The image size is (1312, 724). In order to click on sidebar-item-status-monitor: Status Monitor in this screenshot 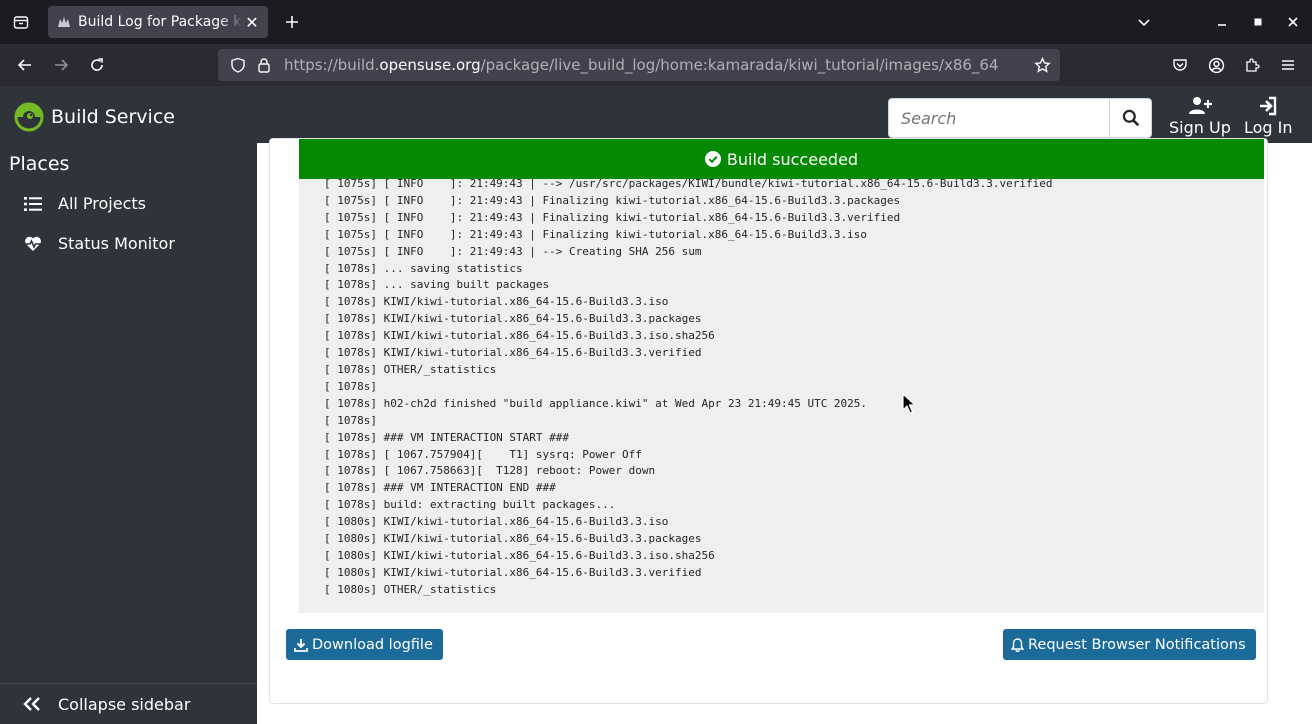, I will do `click(99, 243)`.